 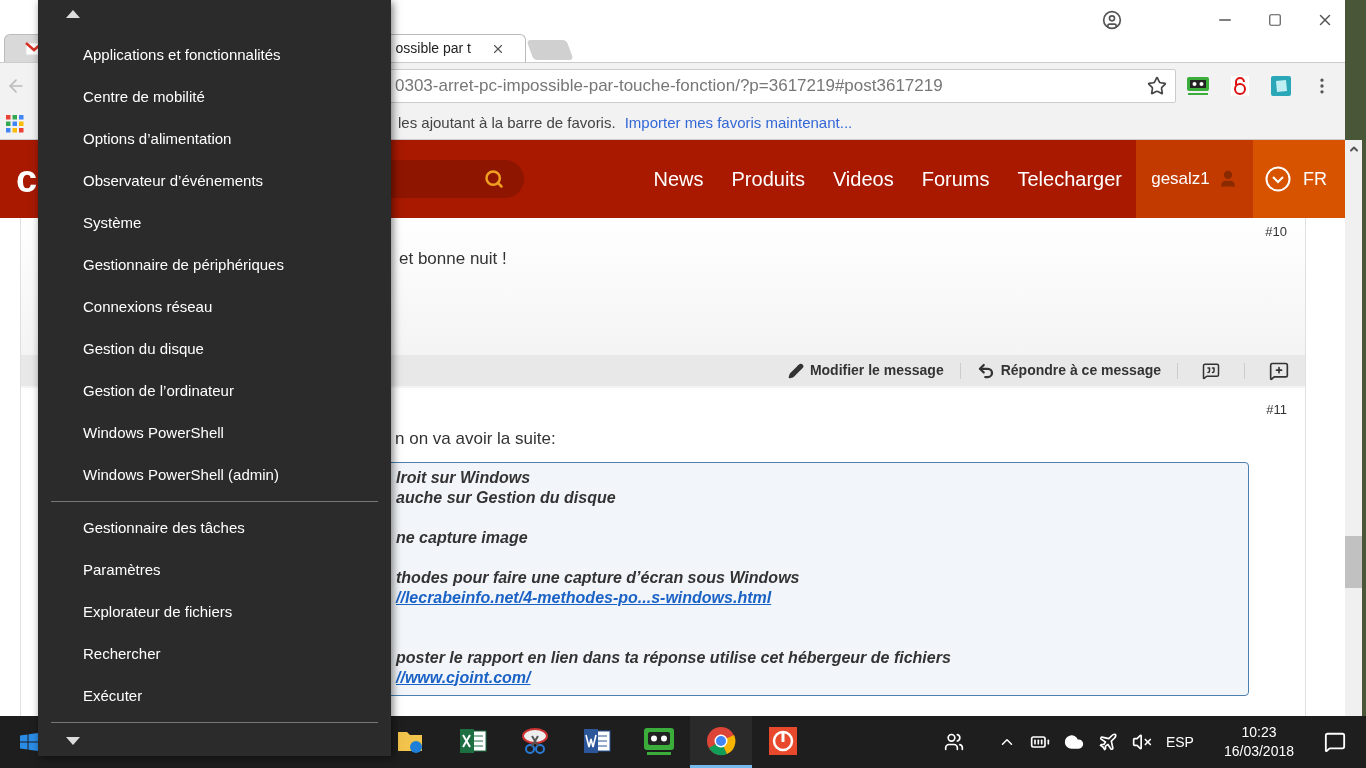 What do you see at coordinates (29, 742) in the screenshot?
I see `windows-logo-icon` at bounding box center [29, 742].